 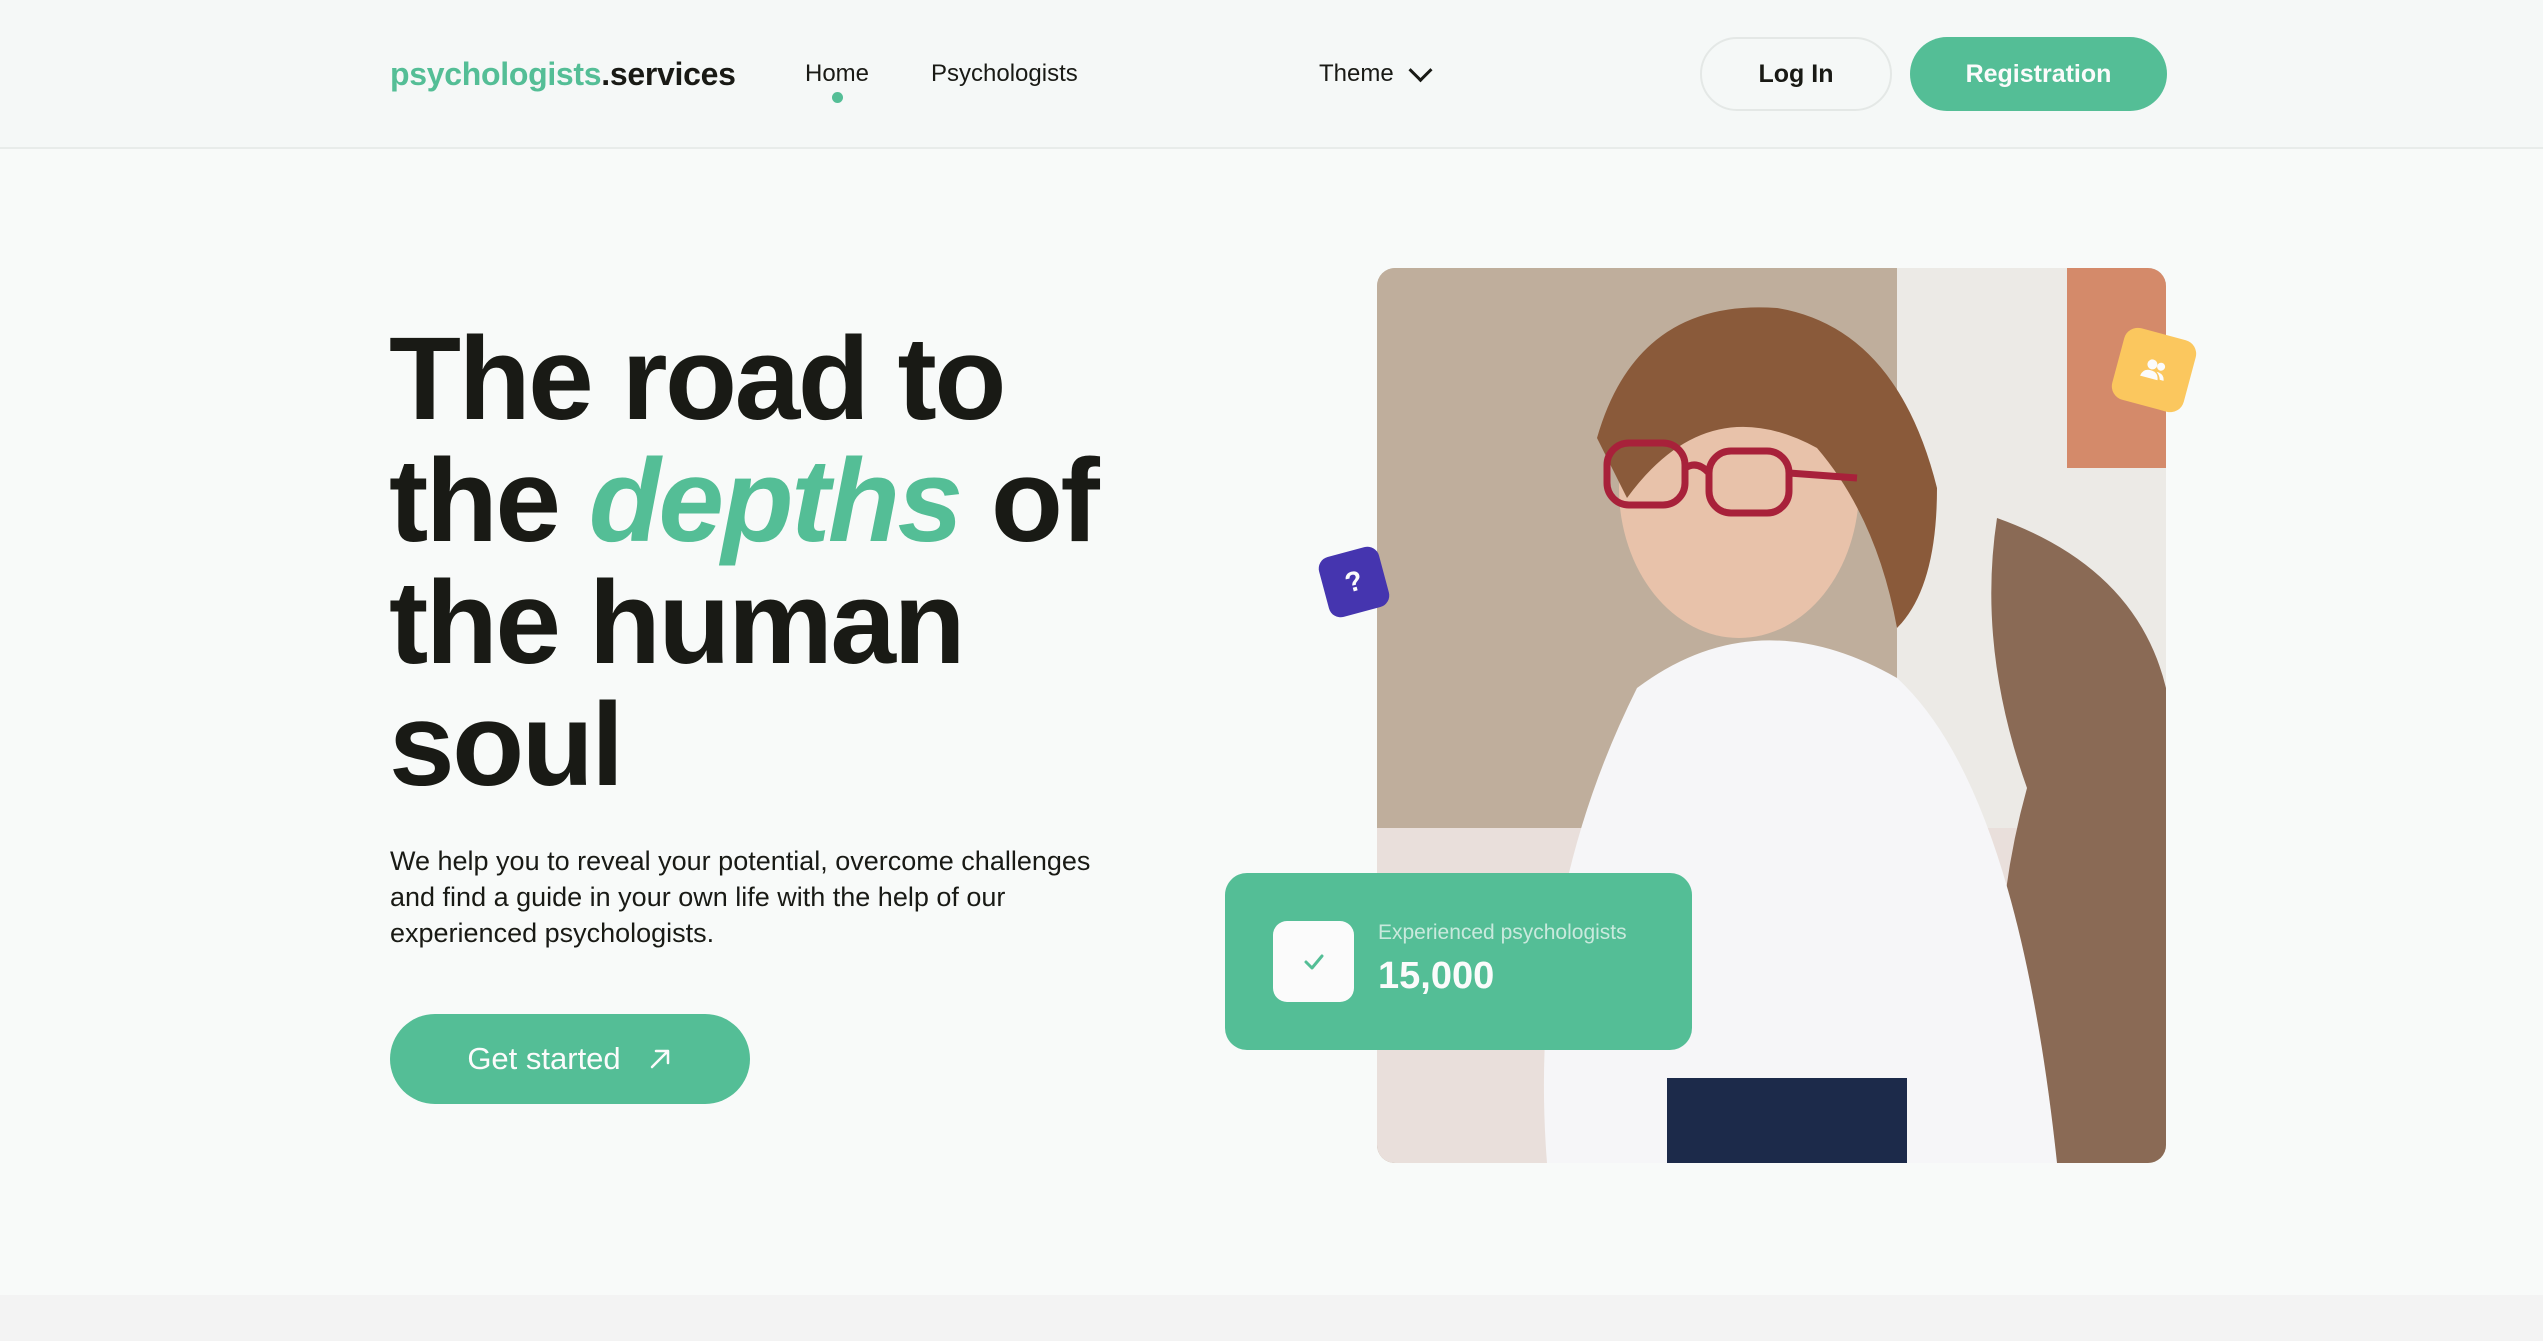 I want to click on get-started-button: Get started, so click(x=570, y=1059).